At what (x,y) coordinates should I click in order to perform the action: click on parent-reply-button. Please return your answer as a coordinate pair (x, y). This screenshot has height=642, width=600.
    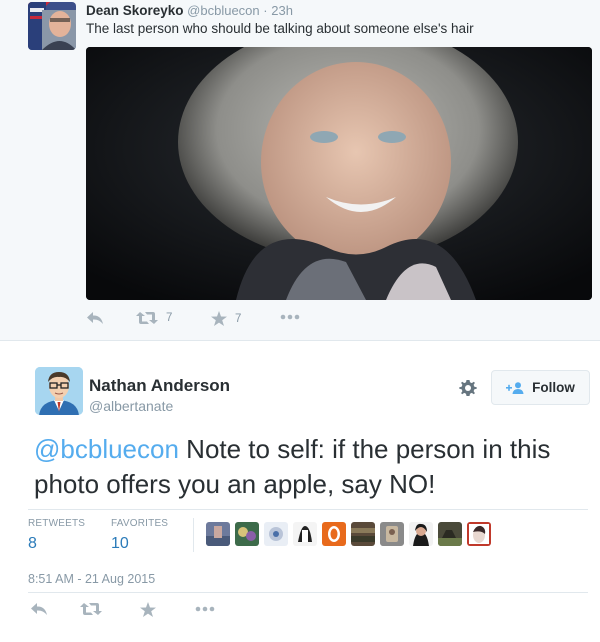
    Looking at the image, I should click on (95, 318).